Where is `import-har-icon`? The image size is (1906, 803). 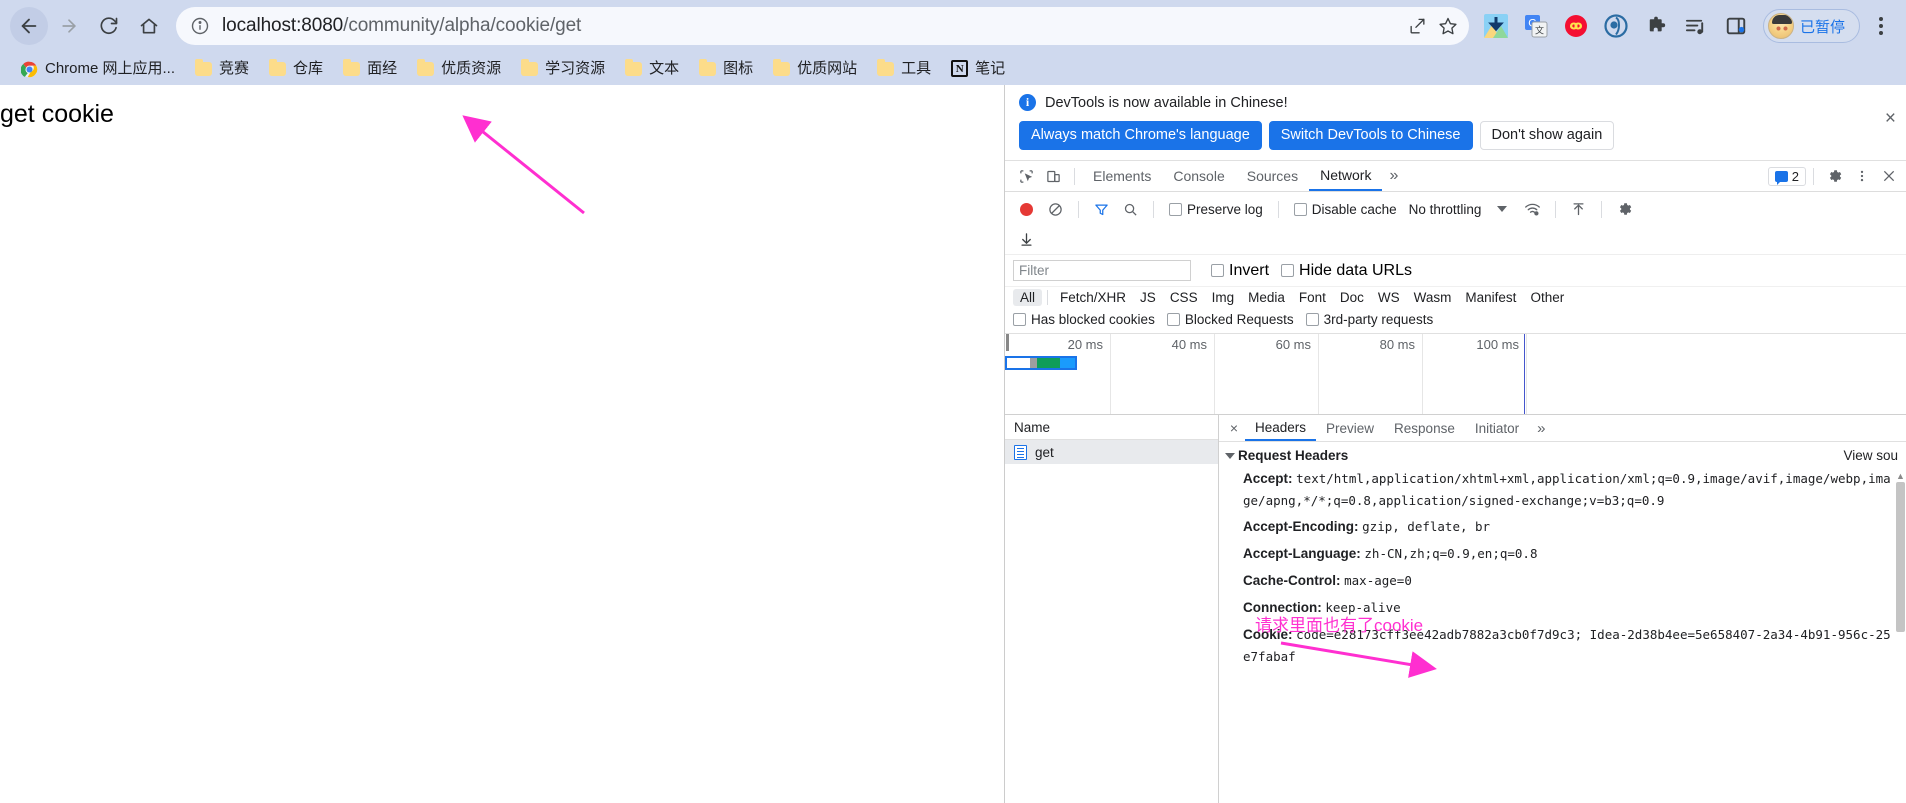 import-har-icon is located at coordinates (1578, 209).